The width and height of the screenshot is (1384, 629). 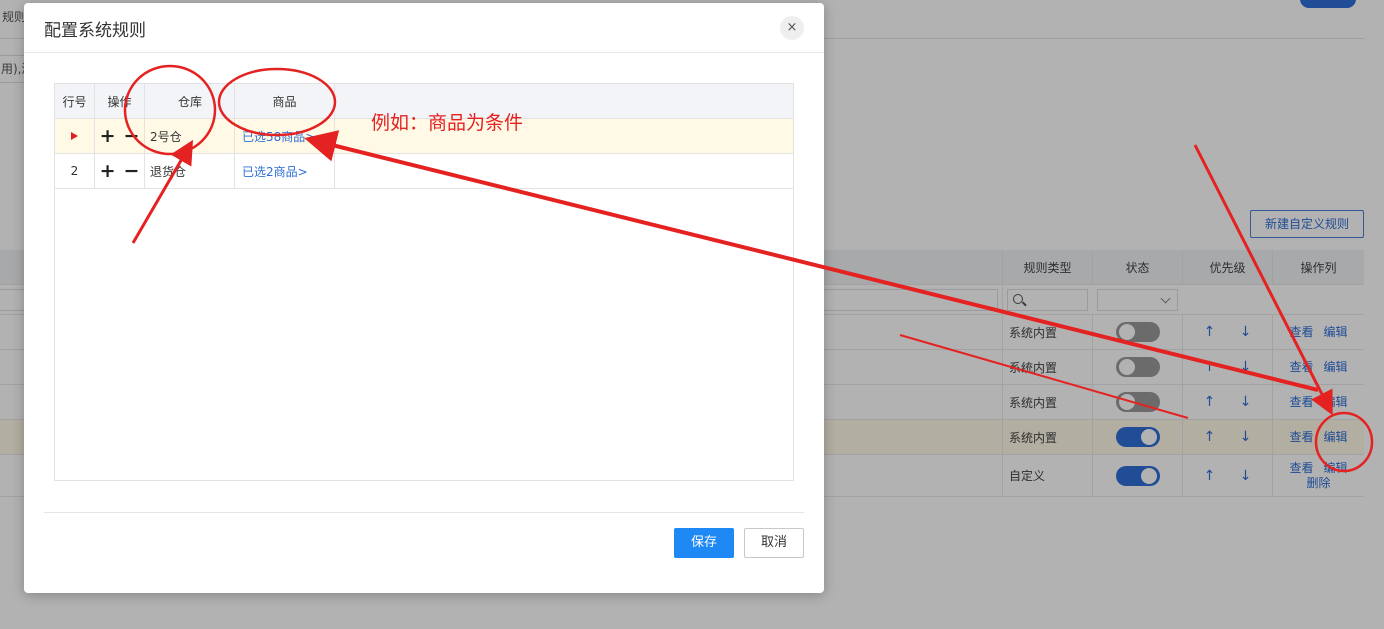 I want to click on row-number-cell, so click(x=75, y=136).